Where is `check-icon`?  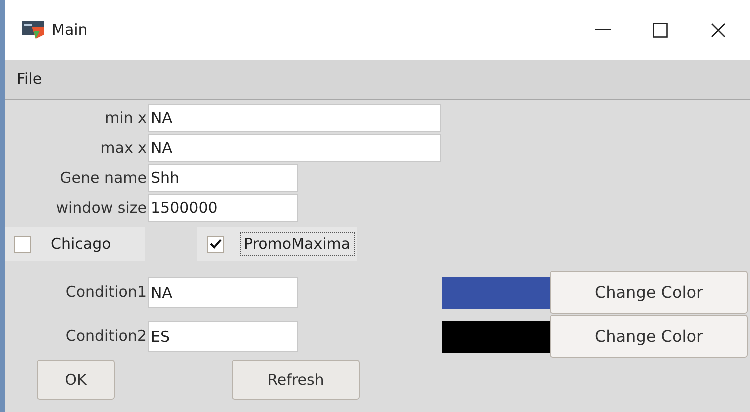 check-icon is located at coordinates (216, 244).